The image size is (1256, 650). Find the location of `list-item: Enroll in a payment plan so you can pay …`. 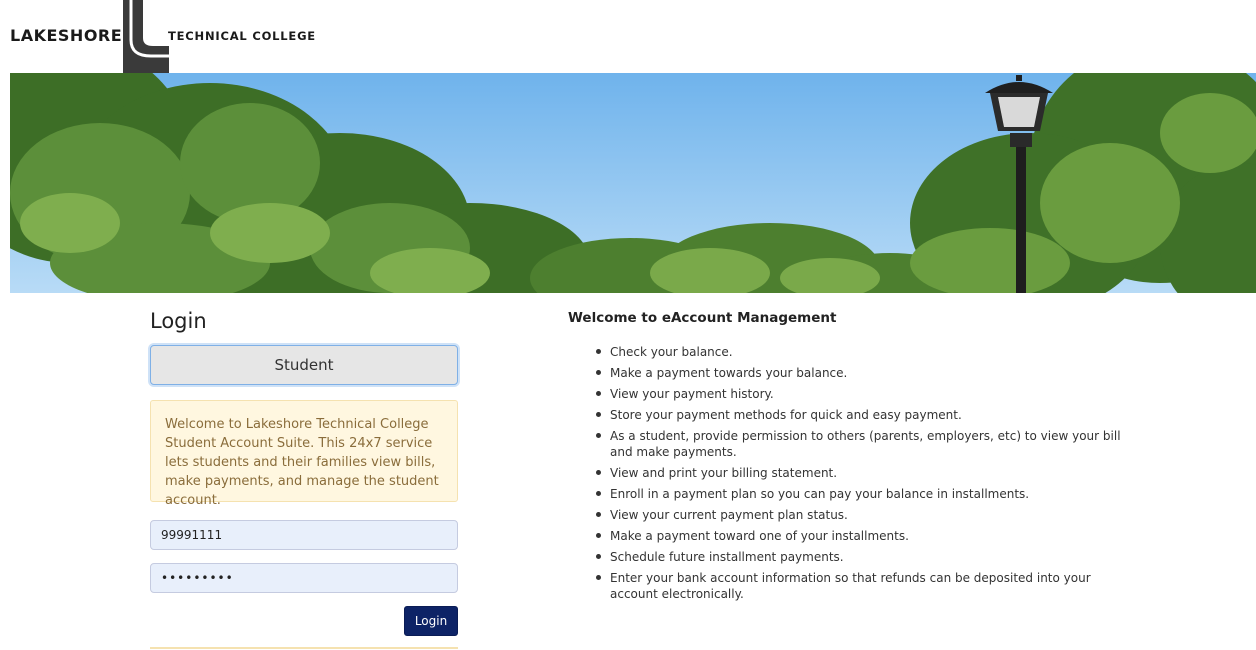

list-item: Enroll in a payment plan so you can pay … is located at coordinates (848, 494).